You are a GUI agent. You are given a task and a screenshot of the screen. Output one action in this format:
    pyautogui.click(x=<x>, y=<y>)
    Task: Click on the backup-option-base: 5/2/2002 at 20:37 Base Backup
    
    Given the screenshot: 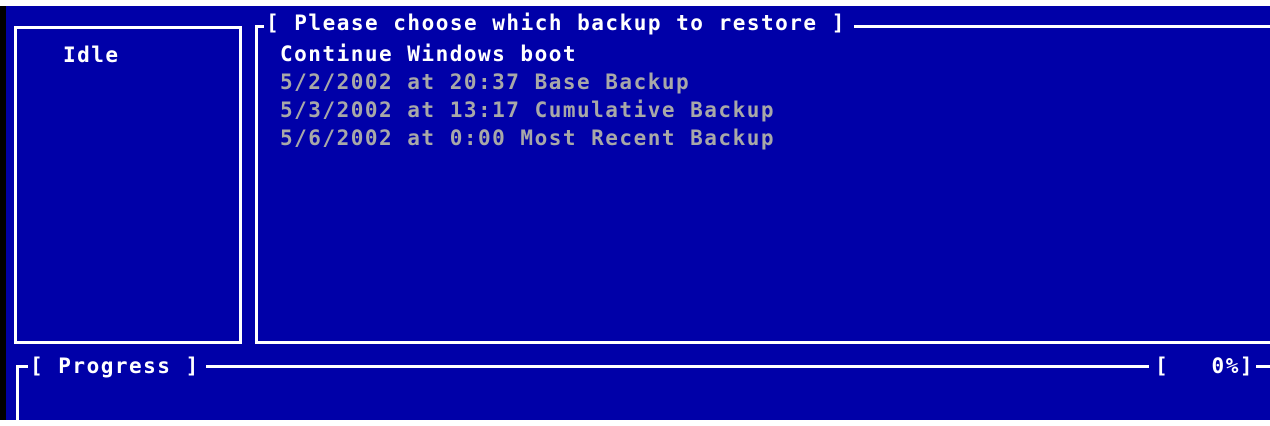 What is the action you would take?
    pyautogui.click(x=527, y=82)
    